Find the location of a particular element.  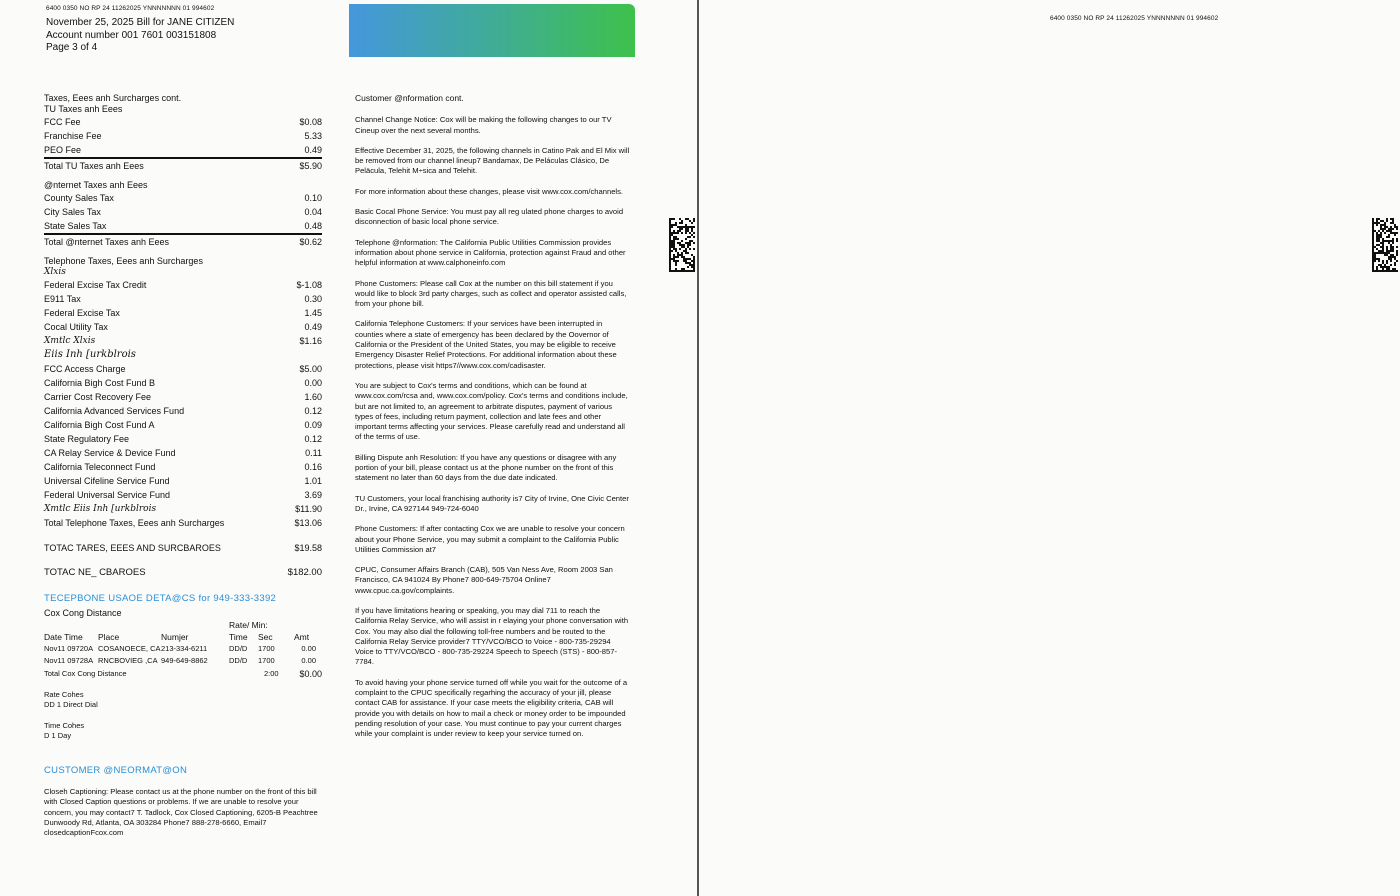

page-number: Page 3 of 4 is located at coordinates (72, 47).